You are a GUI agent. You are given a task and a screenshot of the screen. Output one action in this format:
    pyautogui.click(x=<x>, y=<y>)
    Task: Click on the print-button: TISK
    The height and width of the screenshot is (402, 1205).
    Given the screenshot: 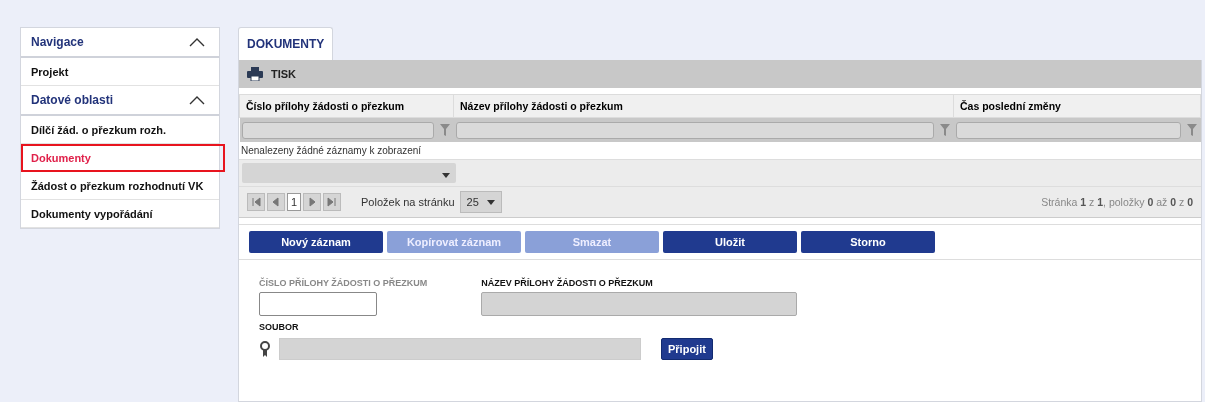 What is the action you would take?
    pyautogui.click(x=284, y=74)
    